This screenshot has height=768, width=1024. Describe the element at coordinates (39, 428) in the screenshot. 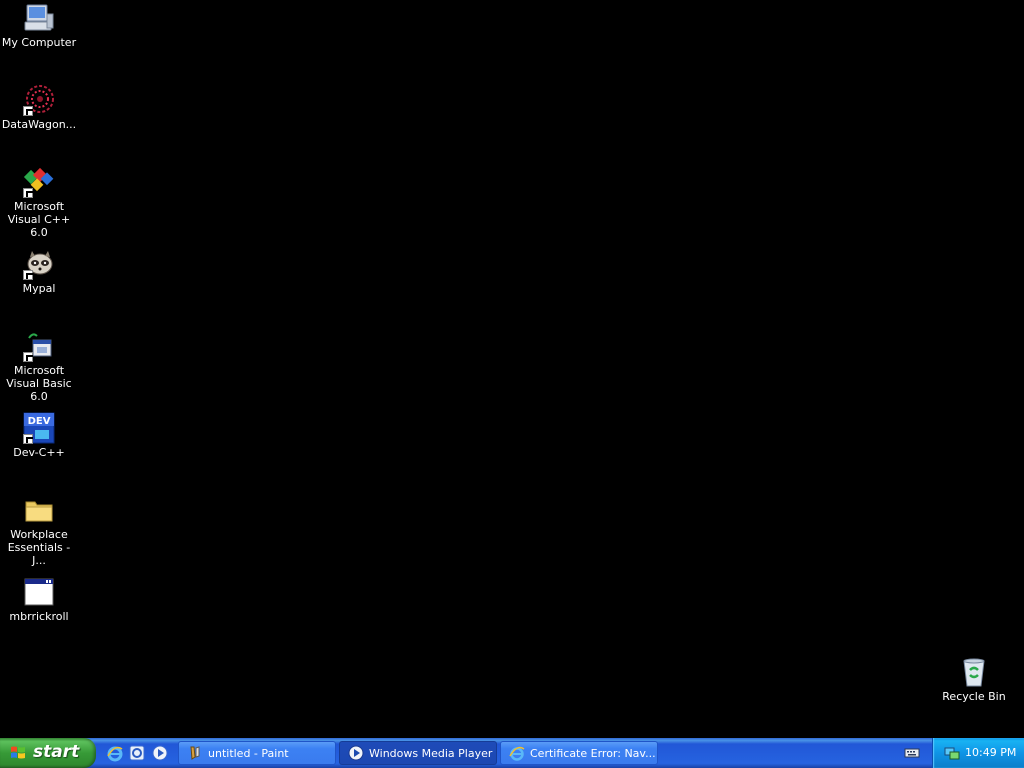

I see `dev-cpp-icon: DEV` at that location.